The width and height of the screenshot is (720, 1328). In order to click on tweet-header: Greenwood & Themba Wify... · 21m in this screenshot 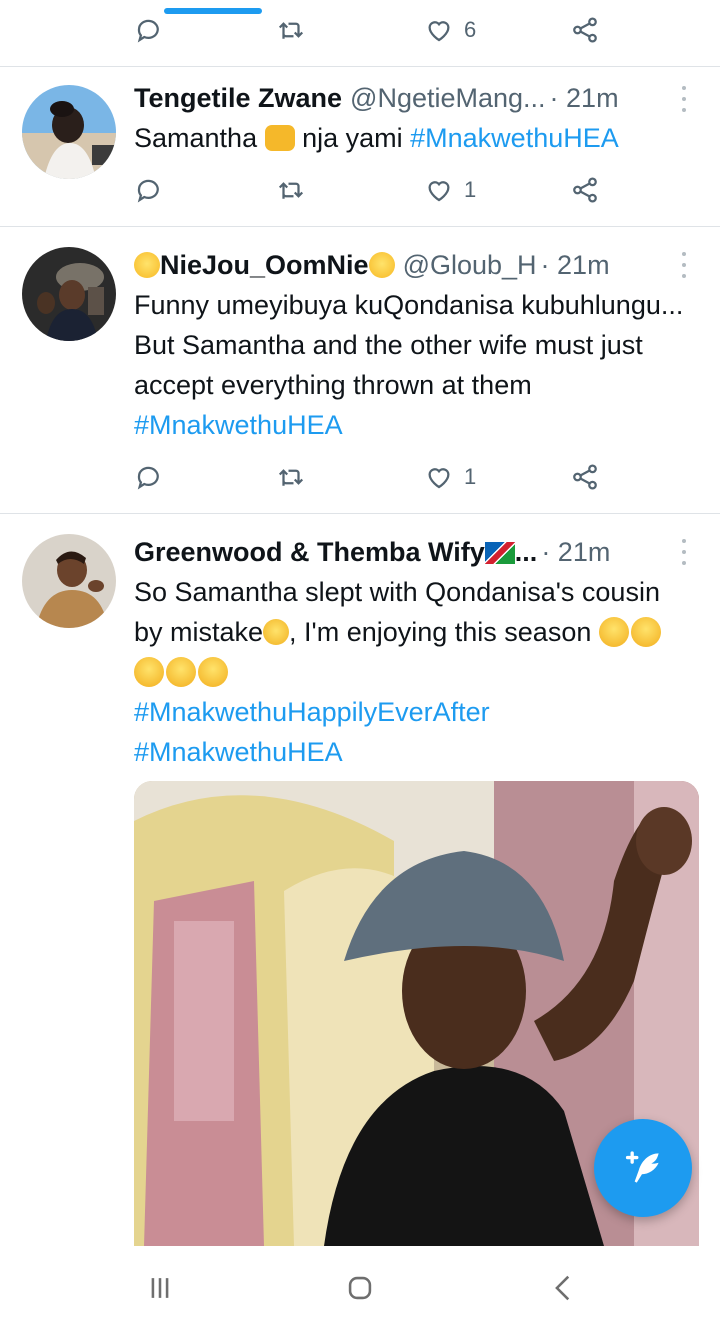, I will do `click(397, 552)`.